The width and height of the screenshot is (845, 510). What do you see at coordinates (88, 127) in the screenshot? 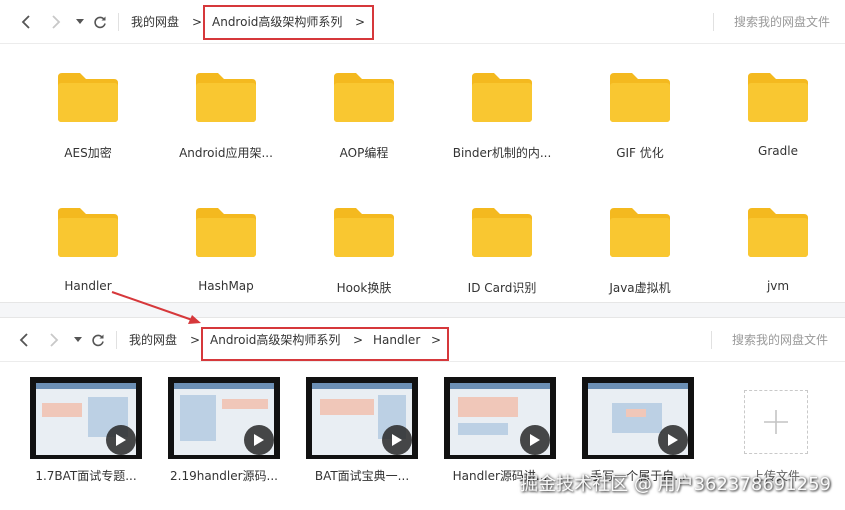
I see `folder-item: AES加密` at bounding box center [88, 127].